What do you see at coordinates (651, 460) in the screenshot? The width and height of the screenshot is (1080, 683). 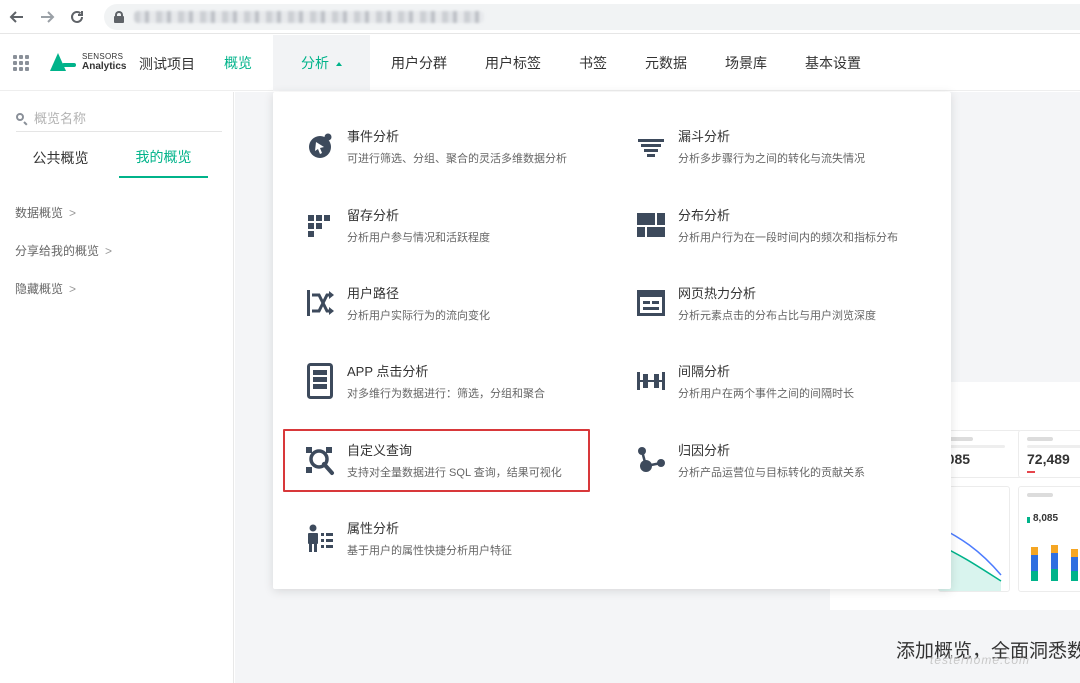 I see `attribution-icon` at bounding box center [651, 460].